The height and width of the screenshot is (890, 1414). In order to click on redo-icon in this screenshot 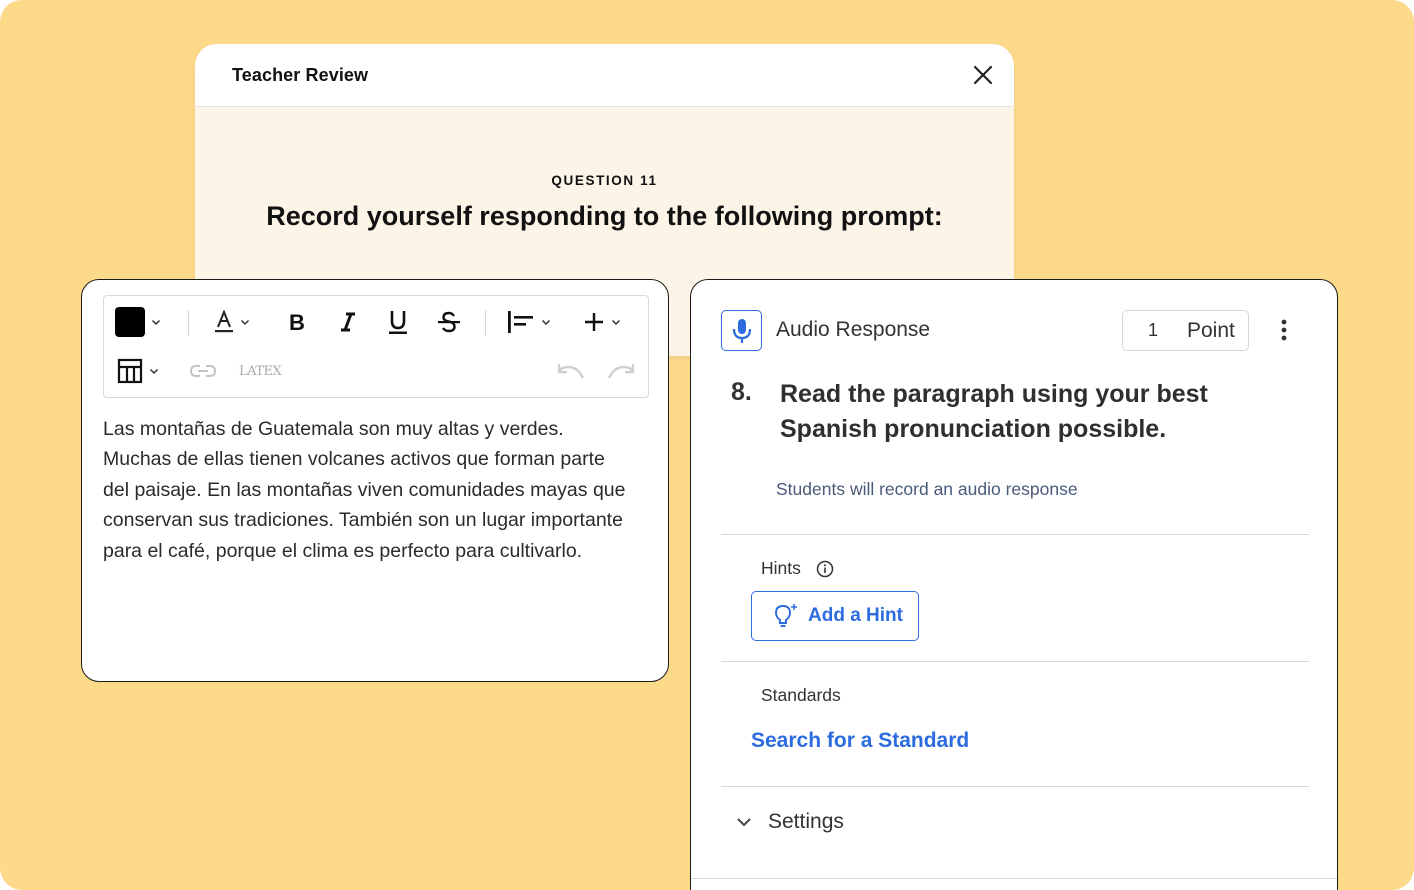, I will do `click(621, 371)`.